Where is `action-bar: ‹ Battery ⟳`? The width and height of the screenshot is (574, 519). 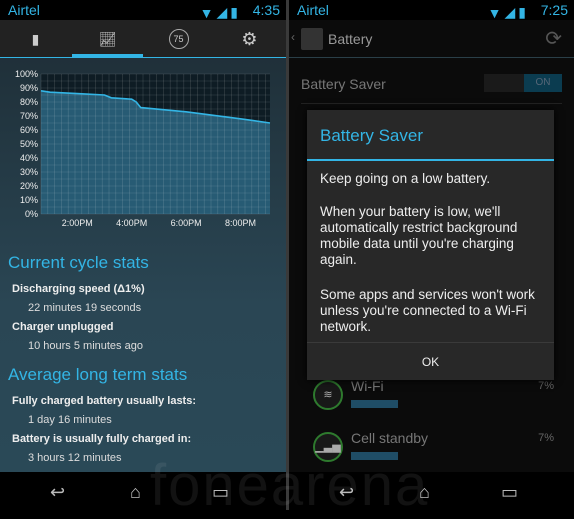 action-bar: ‹ Battery ⟳ is located at coordinates (431, 39).